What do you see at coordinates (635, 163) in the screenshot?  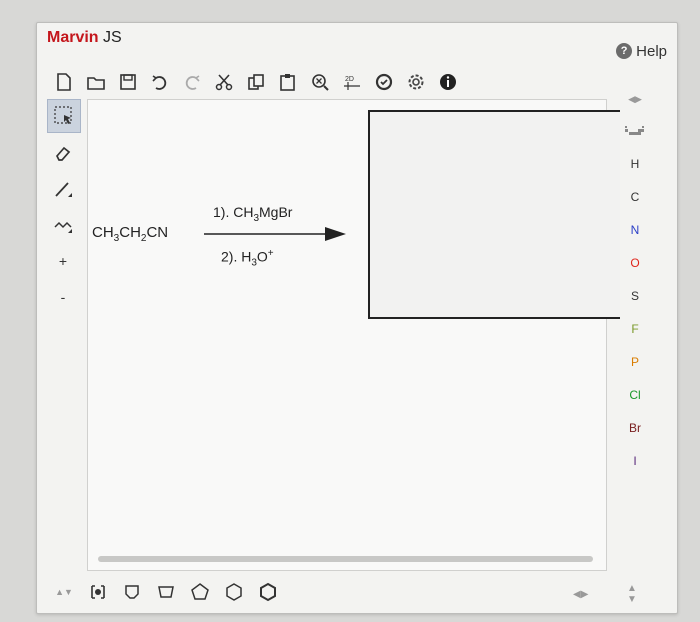 I see `element-button-h: H` at bounding box center [635, 163].